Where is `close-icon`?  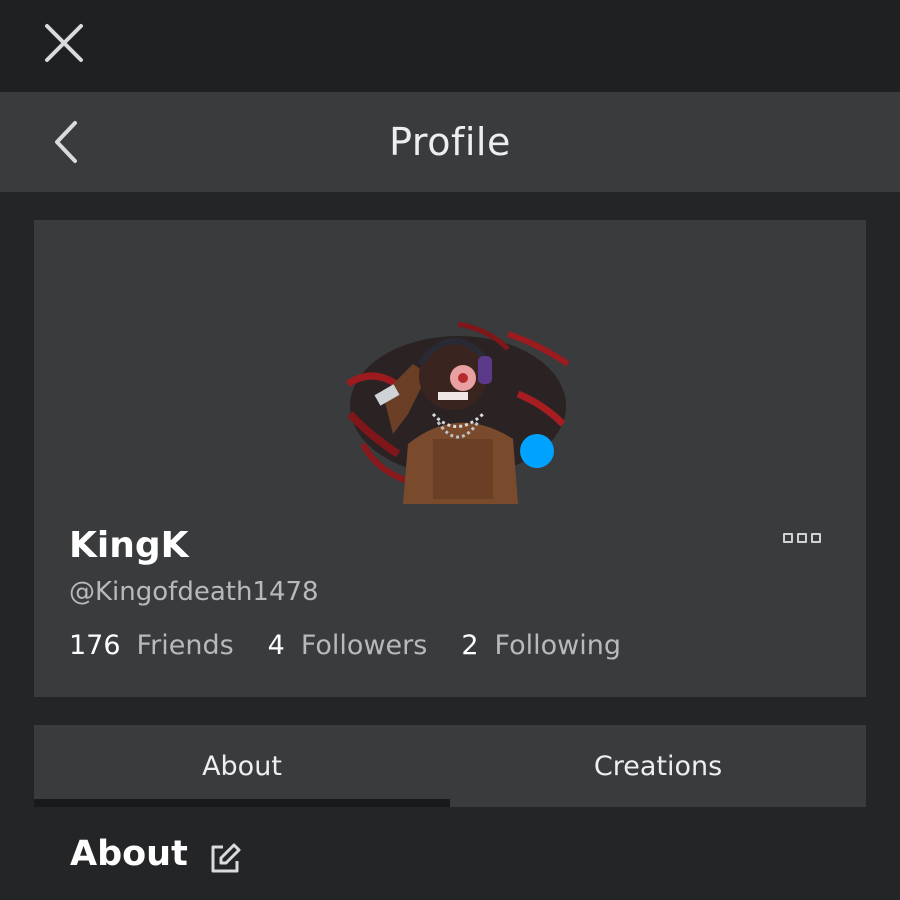
close-icon is located at coordinates (64, 43).